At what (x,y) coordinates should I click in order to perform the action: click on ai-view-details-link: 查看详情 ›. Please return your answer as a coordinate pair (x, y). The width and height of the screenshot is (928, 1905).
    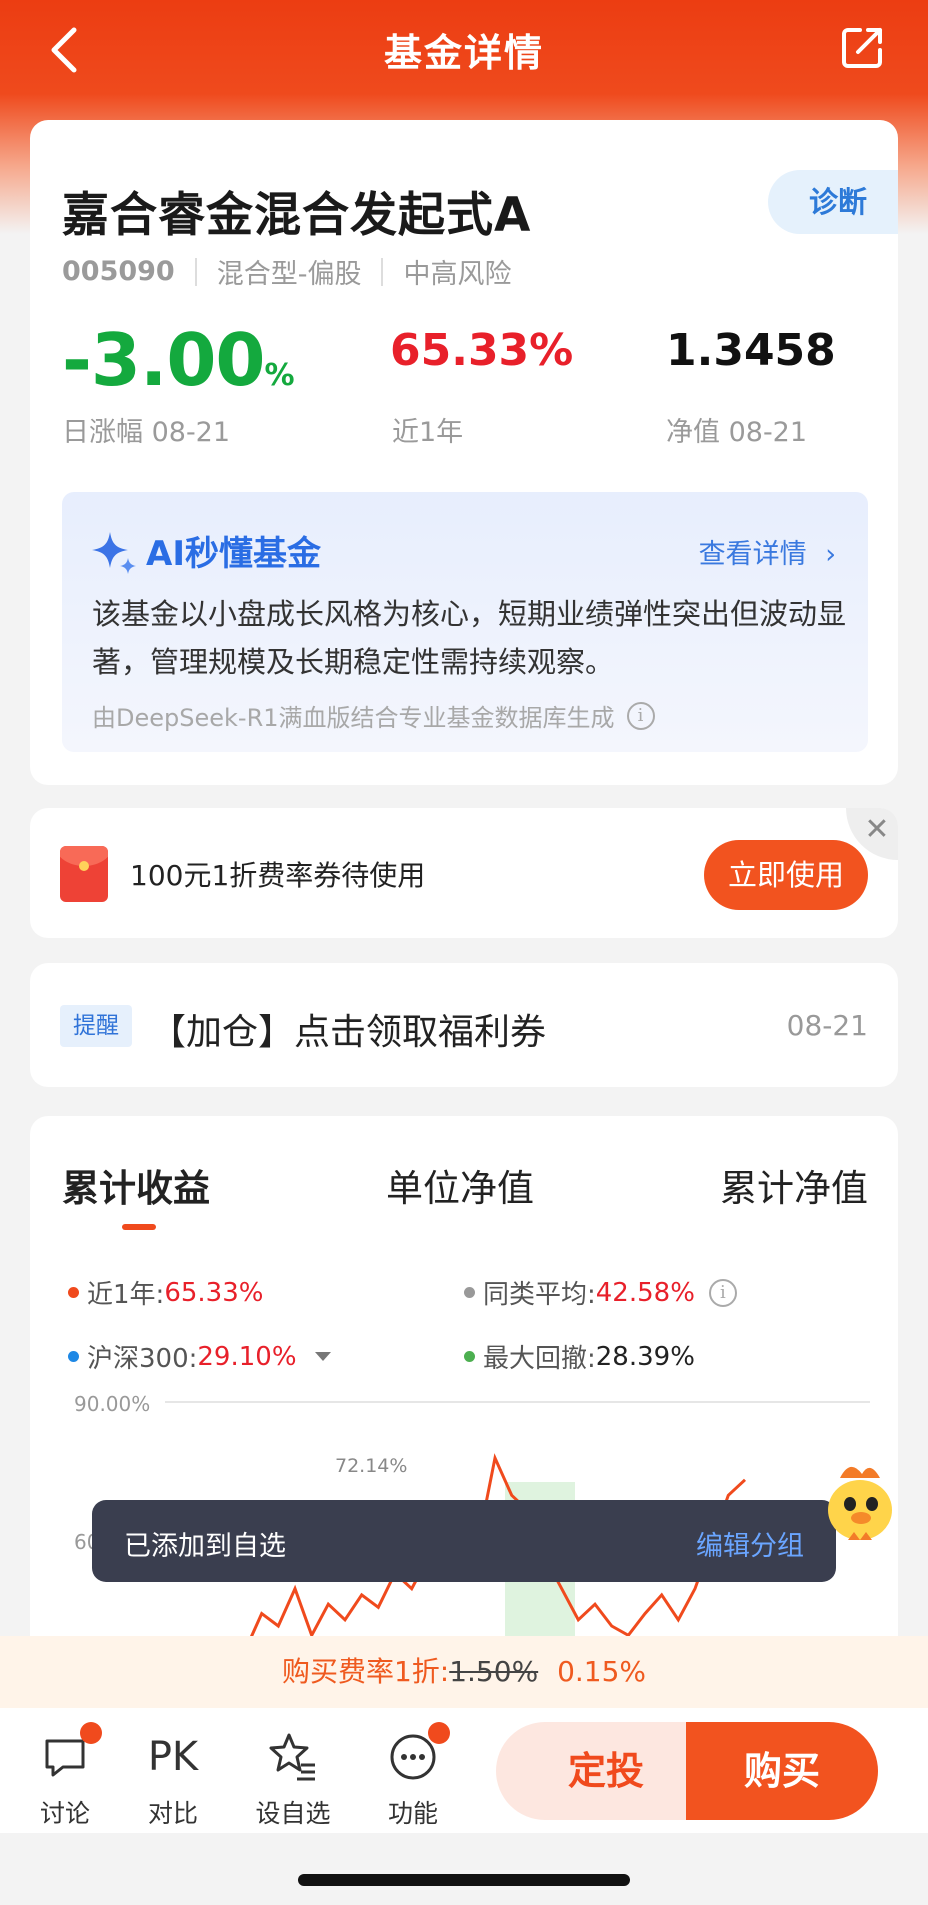
    Looking at the image, I should click on (767, 551).